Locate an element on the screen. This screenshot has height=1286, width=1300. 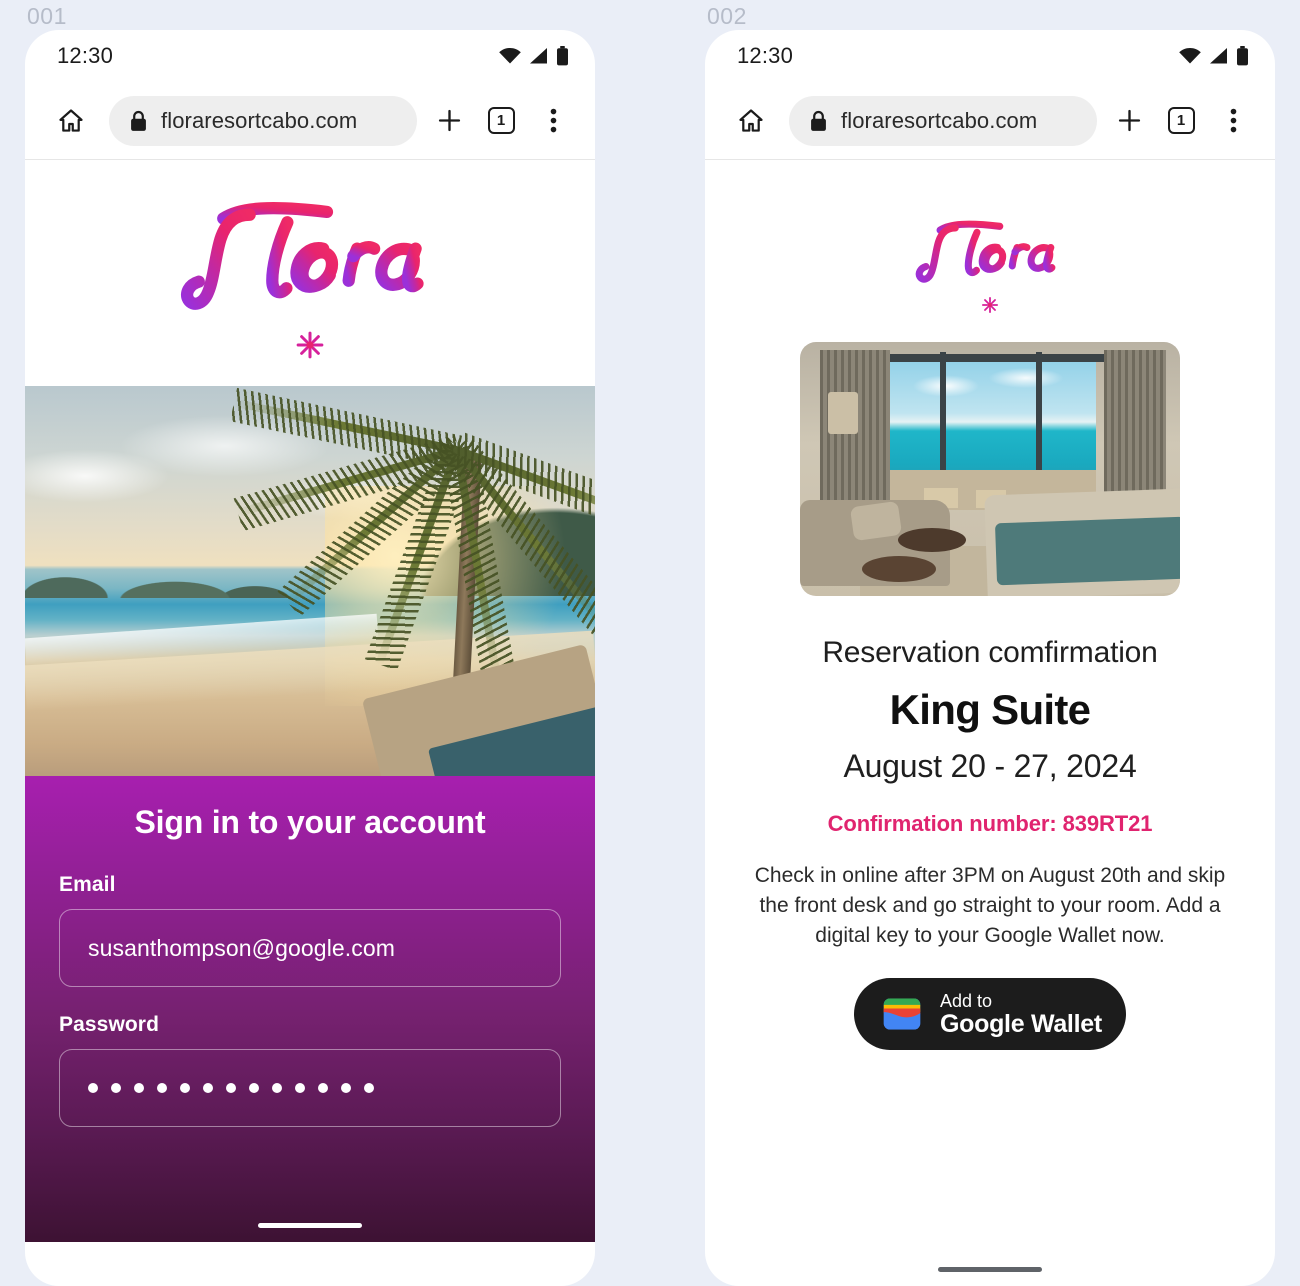
password-label: Password is located at coordinates (109, 1024).